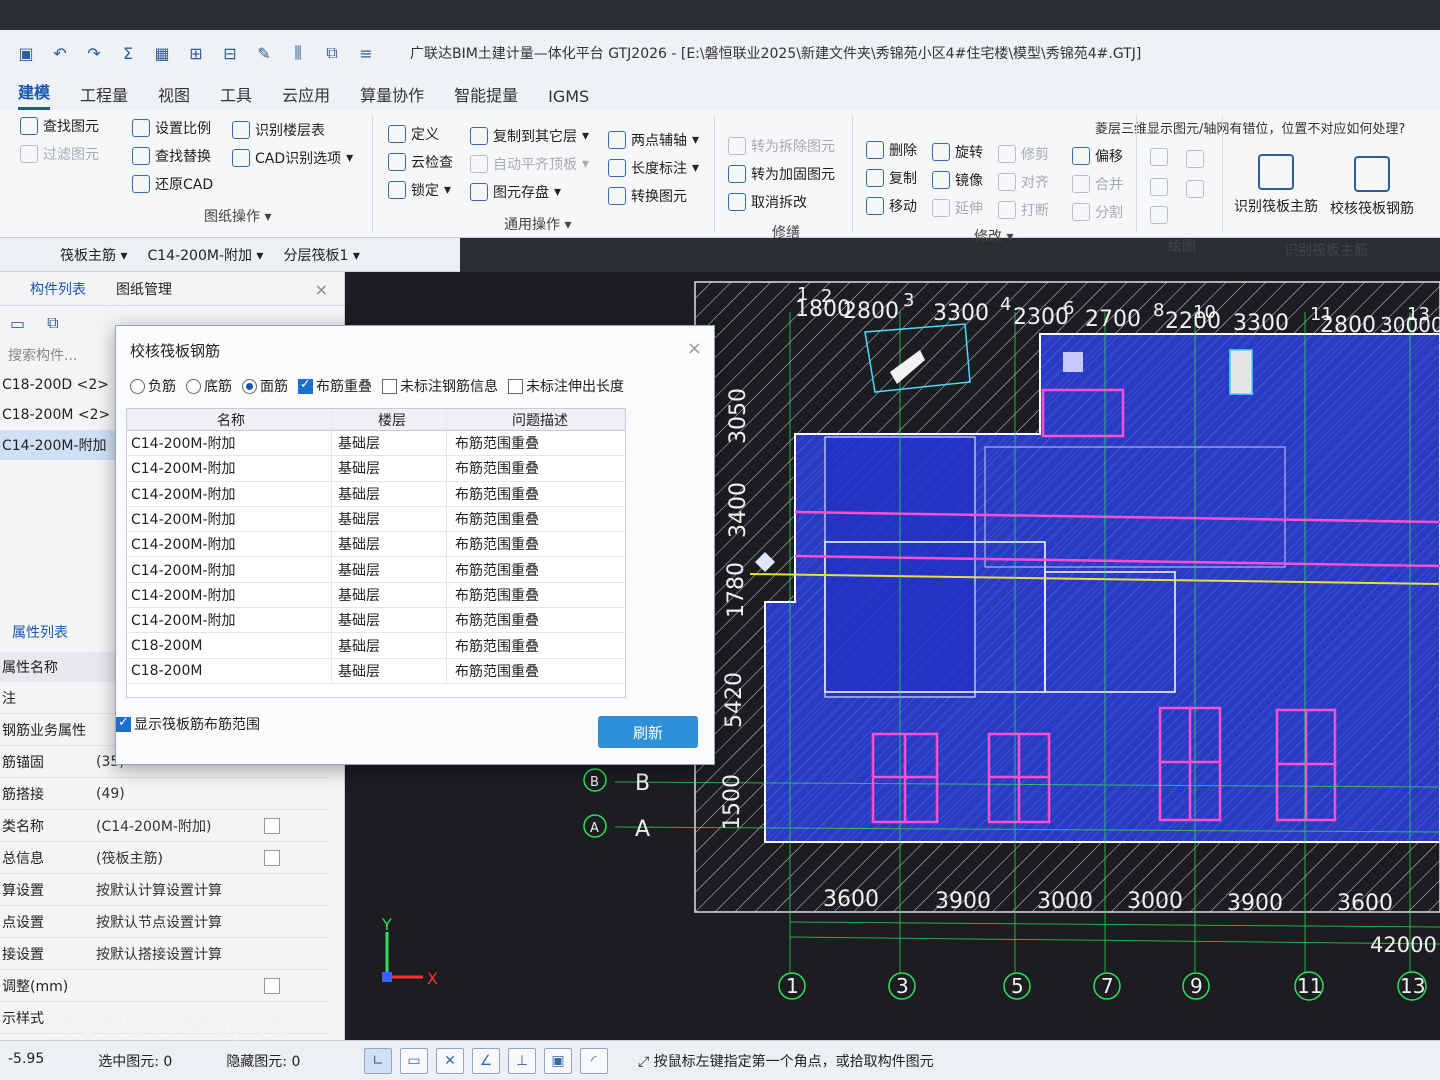  I want to click on close-icon: ×, so click(321, 289).